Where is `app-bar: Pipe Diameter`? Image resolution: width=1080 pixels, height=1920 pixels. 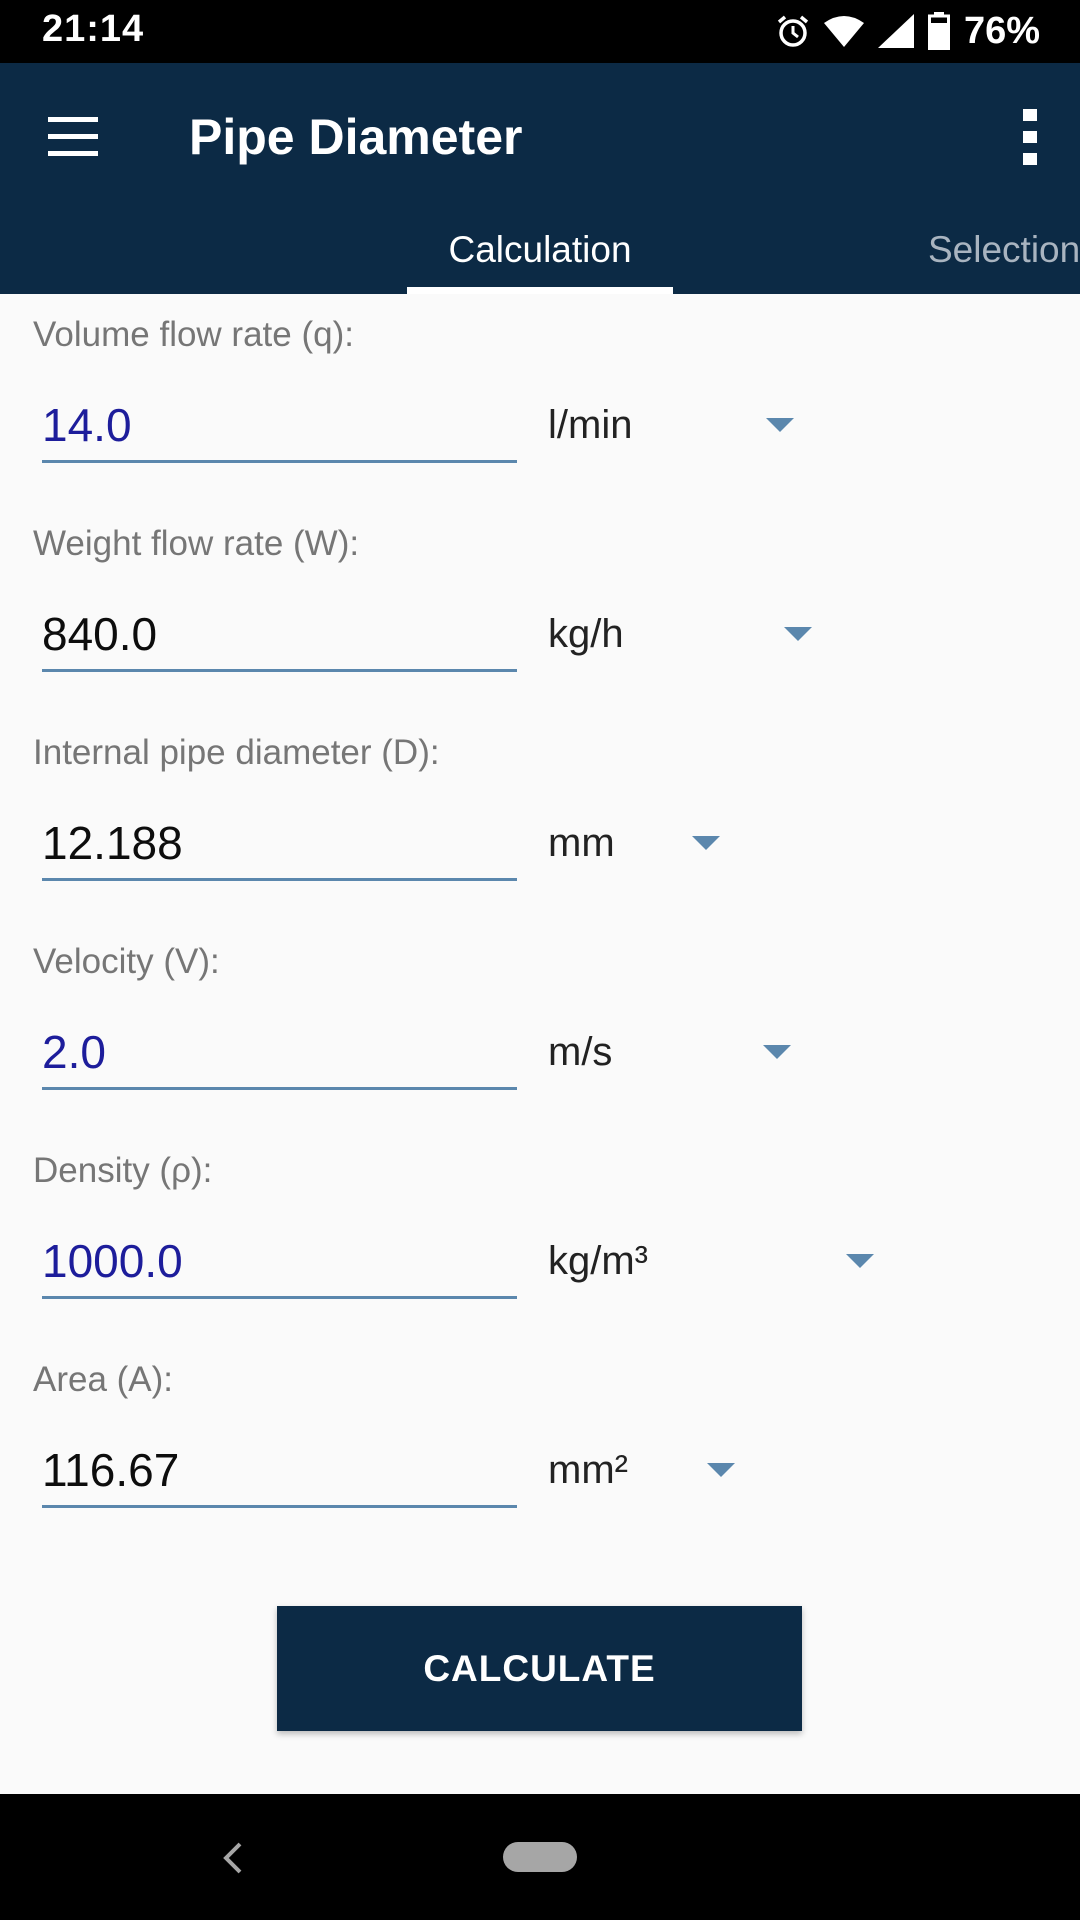
app-bar: Pipe Diameter is located at coordinates (540, 137).